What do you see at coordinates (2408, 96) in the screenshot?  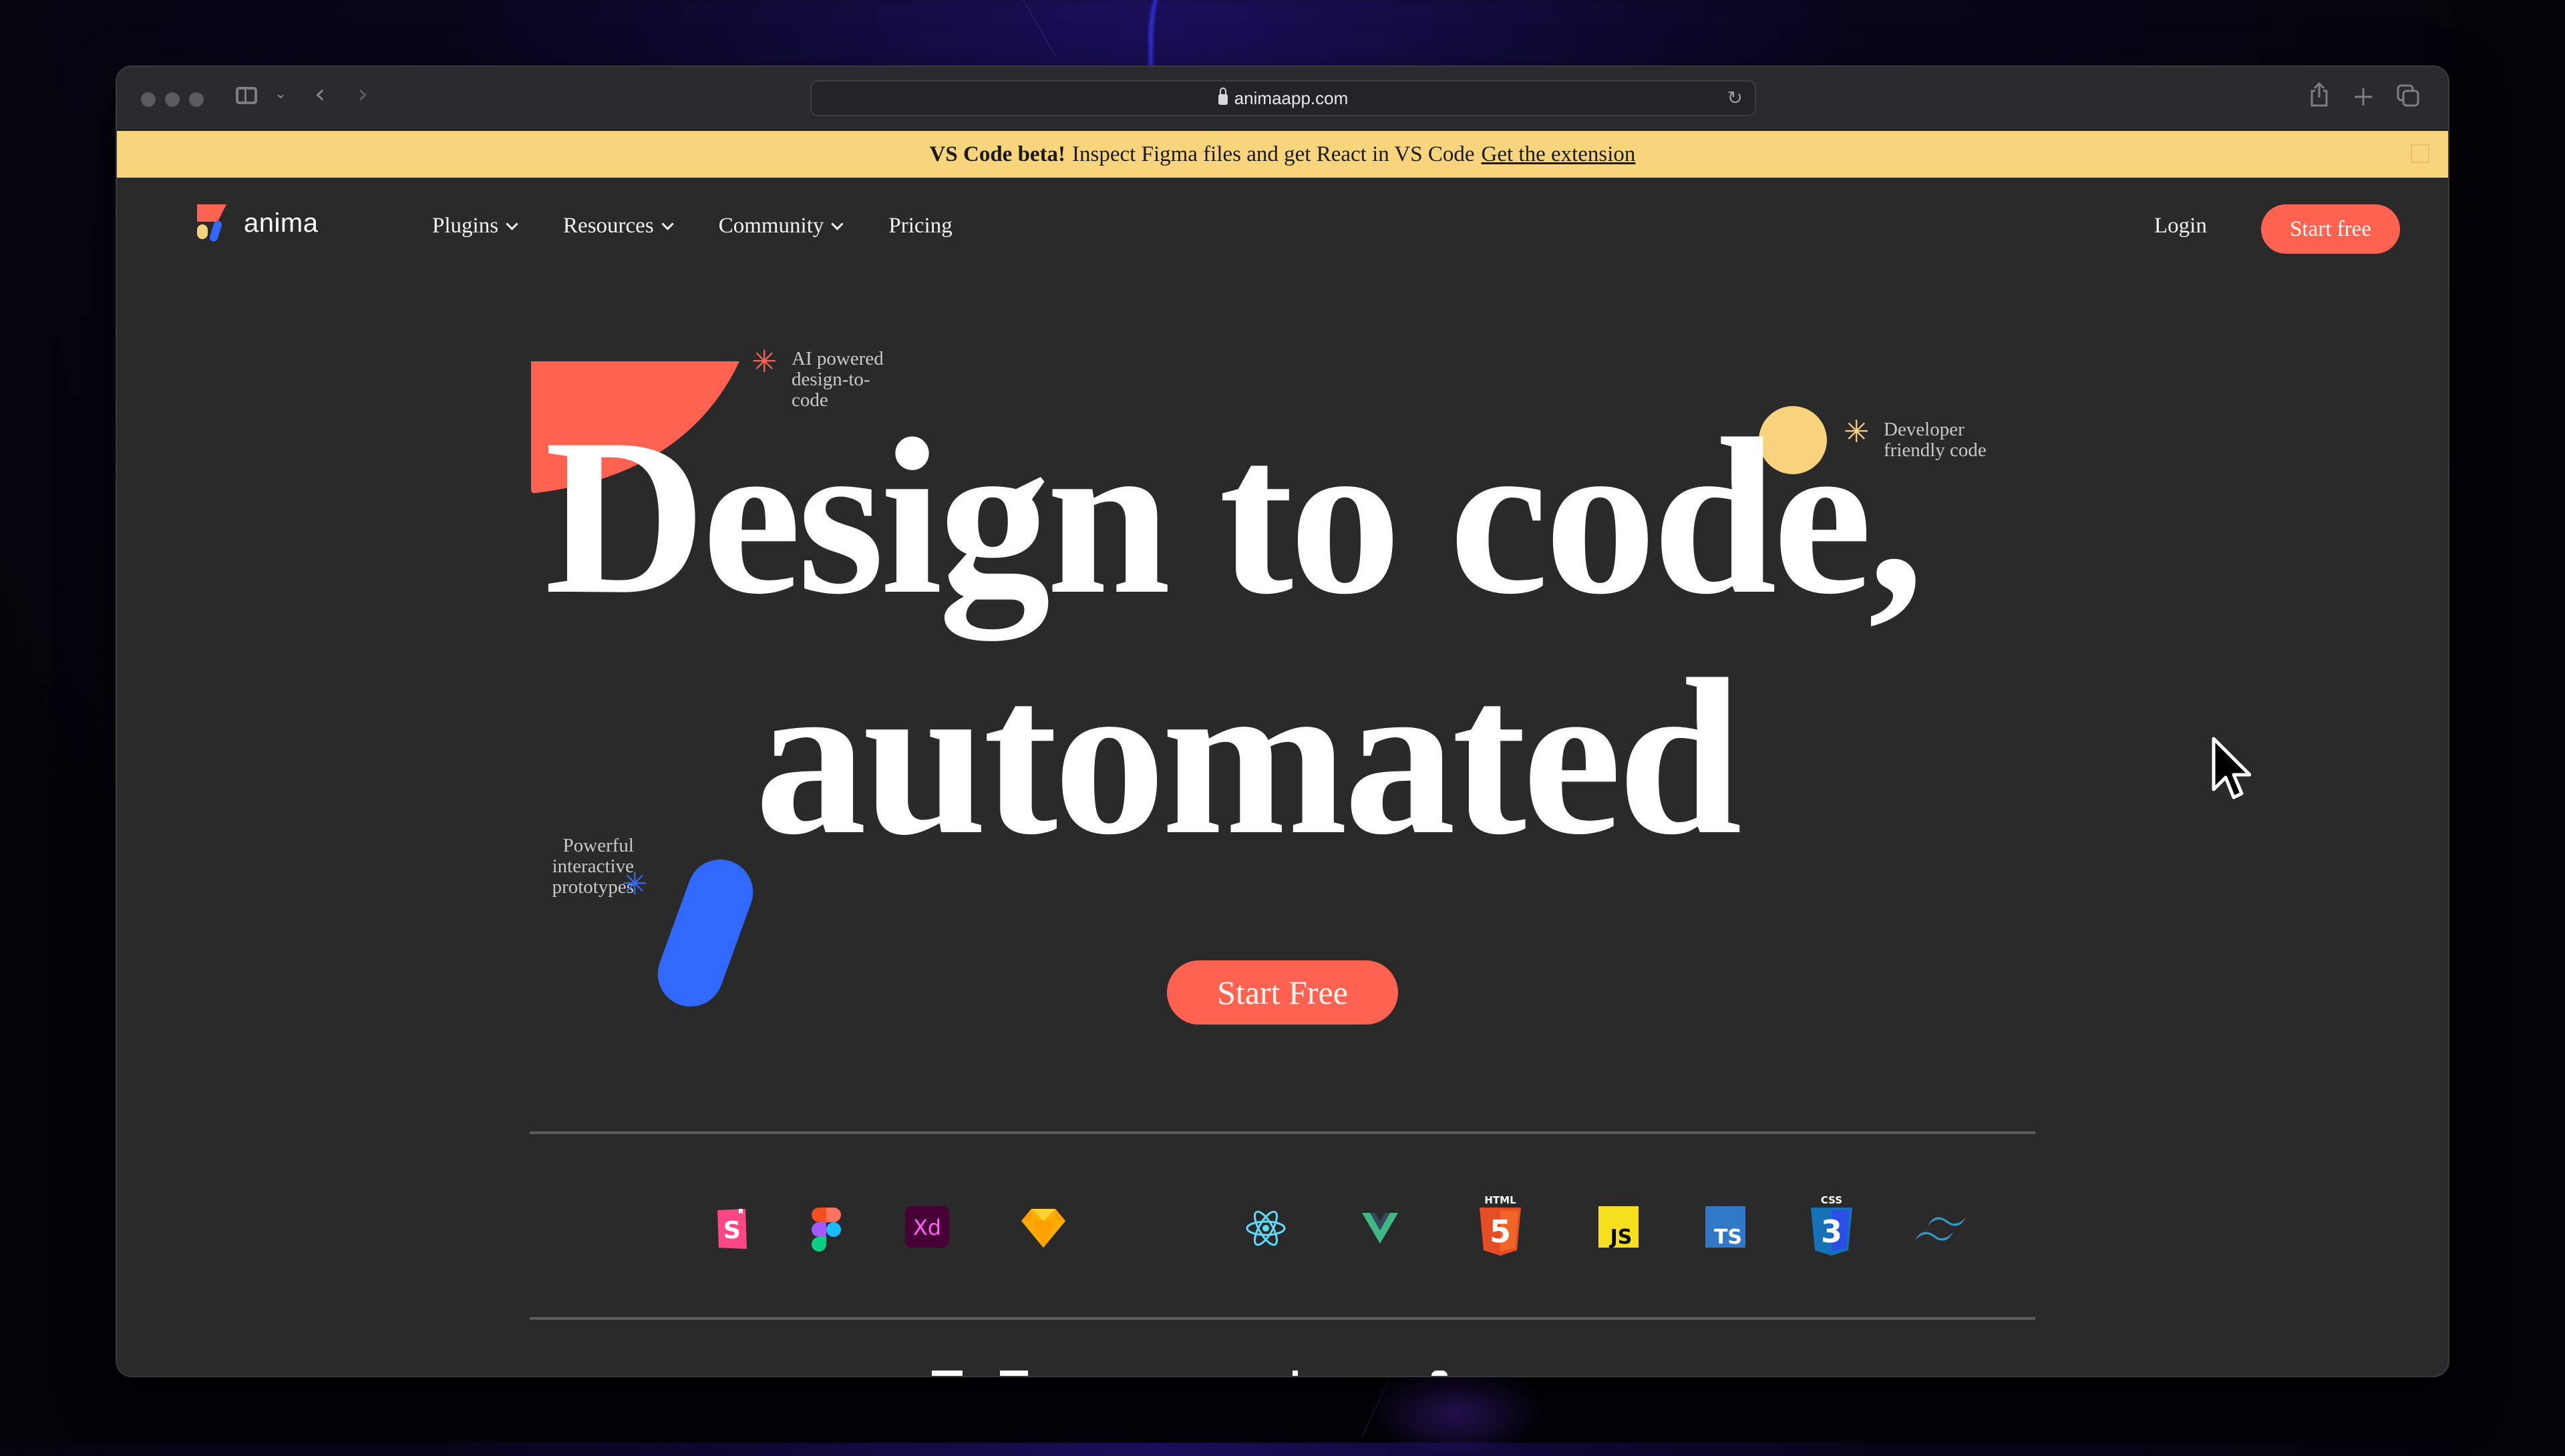 I see `tabs-overview-icon` at bounding box center [2408, 96].